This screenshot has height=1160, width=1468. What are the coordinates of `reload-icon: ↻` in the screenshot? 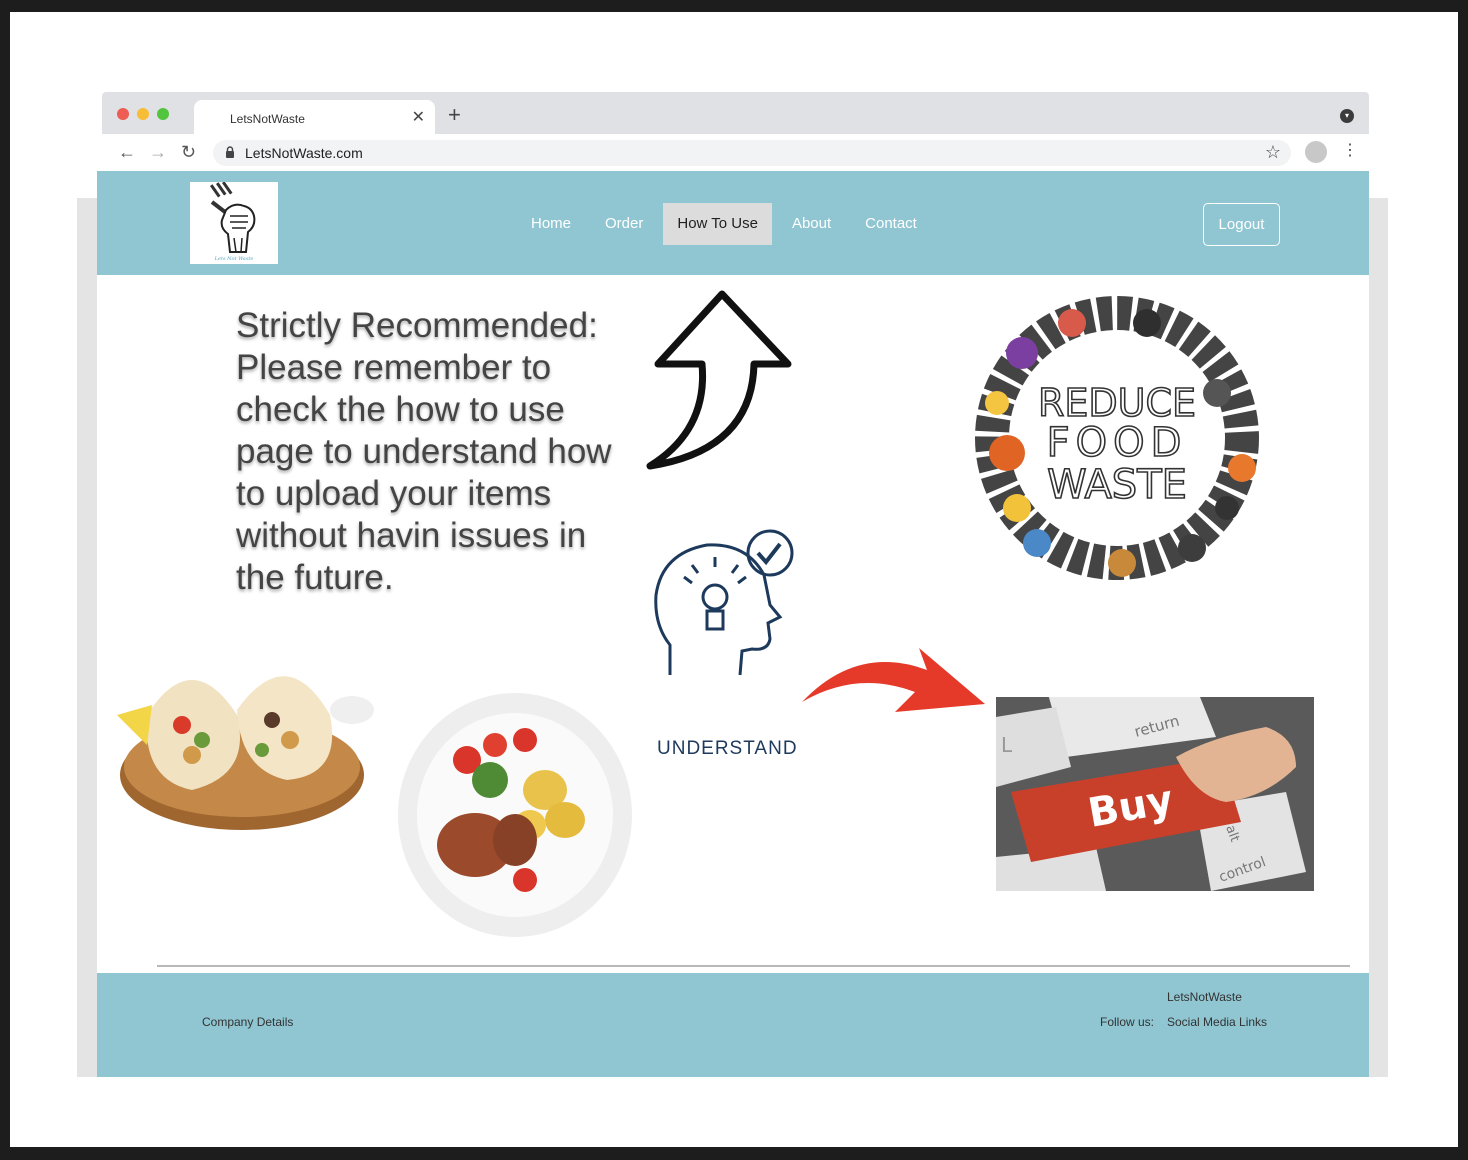 It's located at (188, 152).